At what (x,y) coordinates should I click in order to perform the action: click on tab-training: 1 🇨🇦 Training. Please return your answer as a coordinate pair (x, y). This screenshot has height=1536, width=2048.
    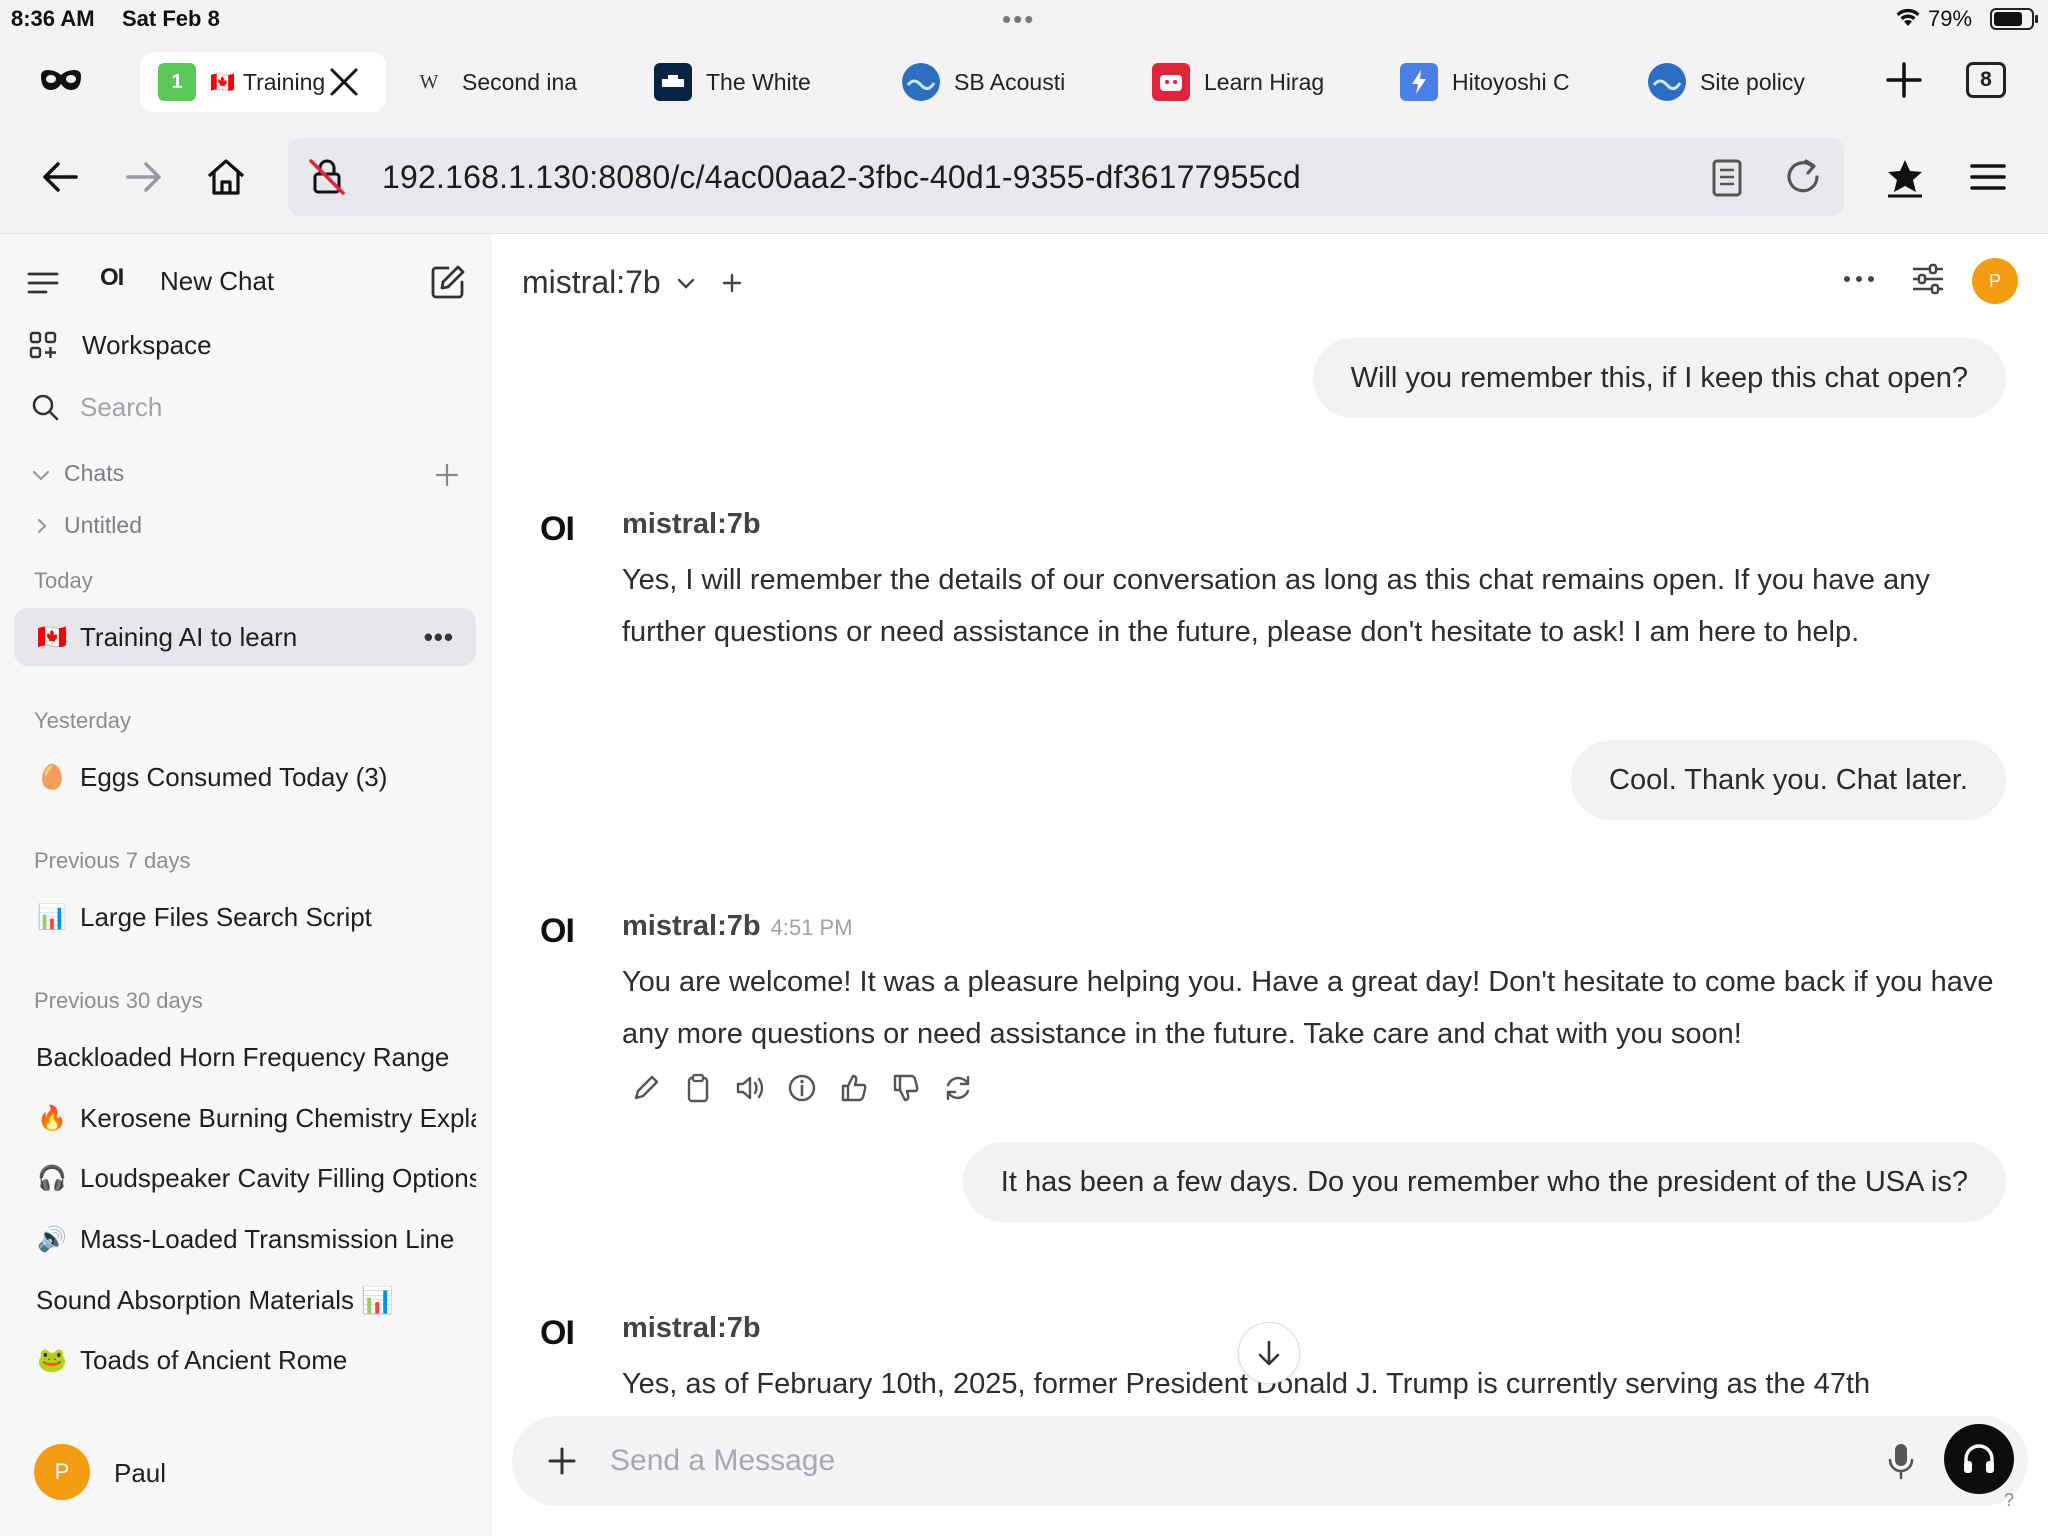
    Looking at the image, I should click on (263, 82).